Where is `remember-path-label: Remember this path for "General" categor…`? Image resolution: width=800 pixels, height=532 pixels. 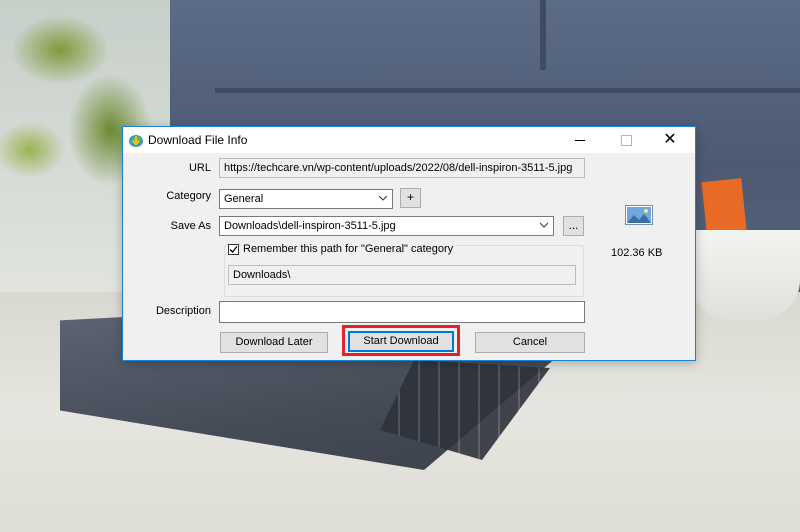 remember-path-label: Remember this path for "General" categor… is located at coordinates (348, 249).